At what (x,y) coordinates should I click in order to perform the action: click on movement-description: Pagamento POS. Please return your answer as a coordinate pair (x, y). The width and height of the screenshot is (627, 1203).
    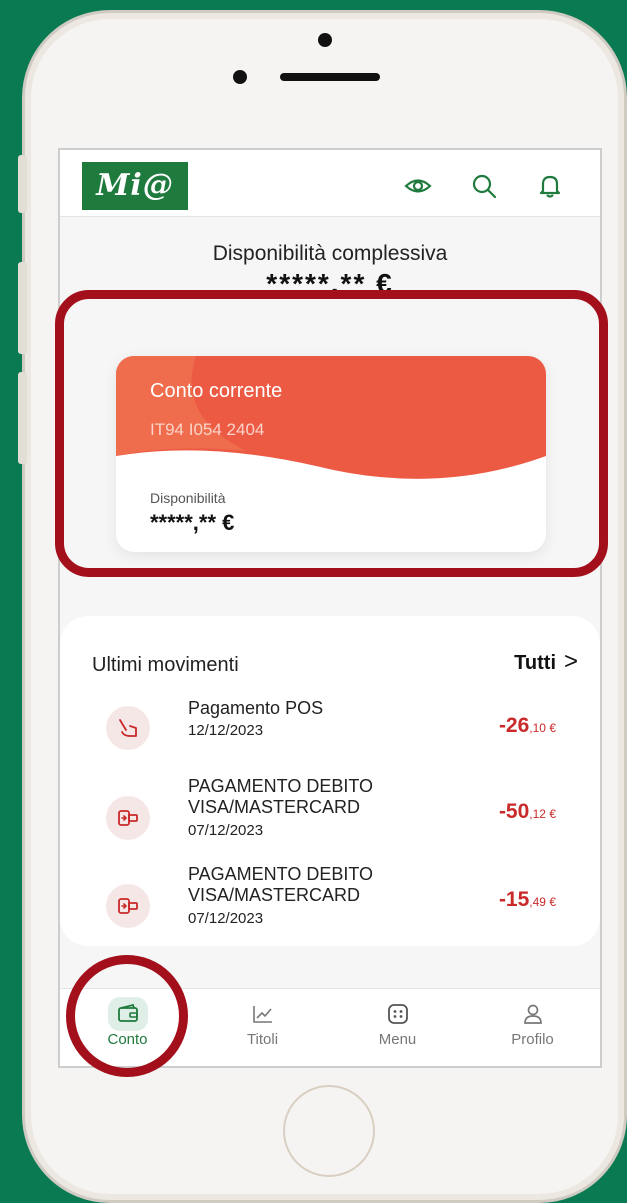
    Looking at the image, I should click on (256, 708).